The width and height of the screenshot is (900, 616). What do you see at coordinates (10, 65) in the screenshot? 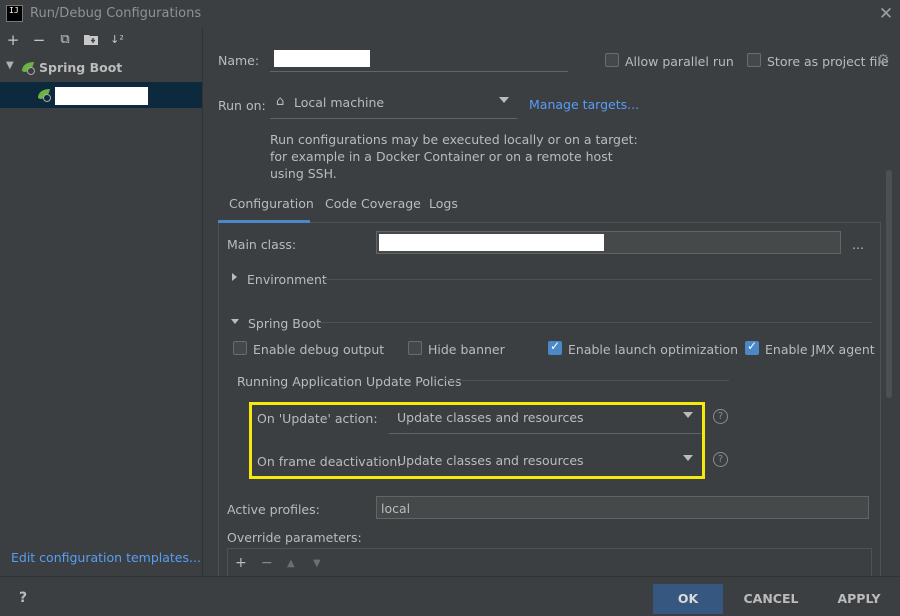
I see `chevron-down-icon: ▼` at bounding box center [10, 65].